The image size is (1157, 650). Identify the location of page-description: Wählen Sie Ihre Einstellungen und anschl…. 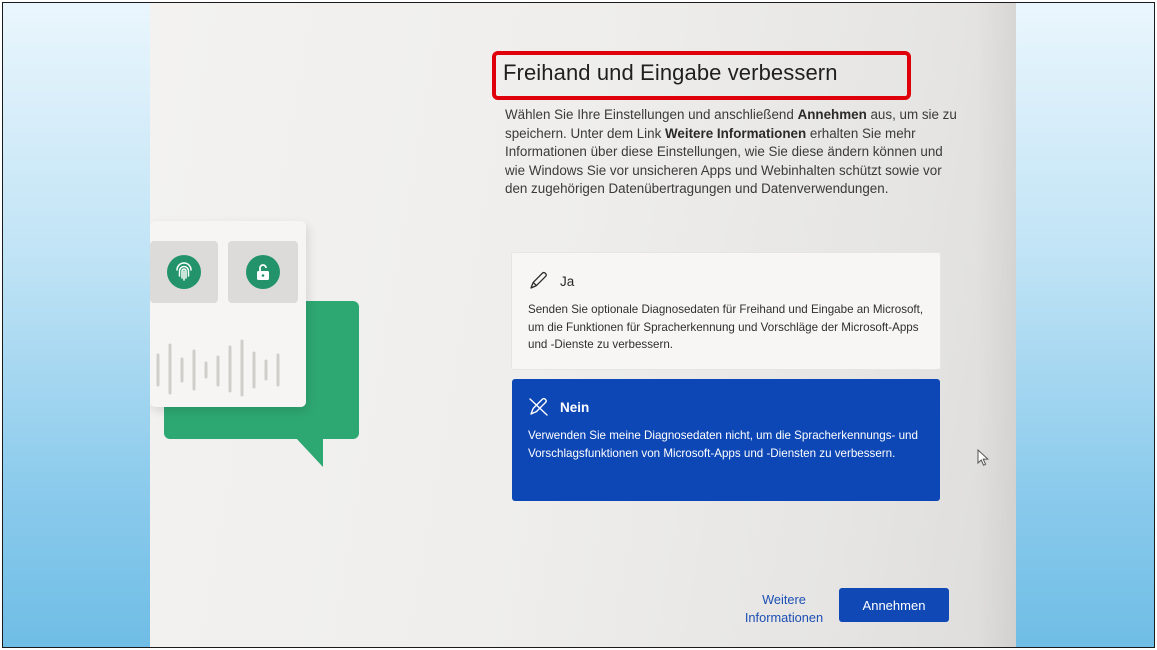
(731, 152).